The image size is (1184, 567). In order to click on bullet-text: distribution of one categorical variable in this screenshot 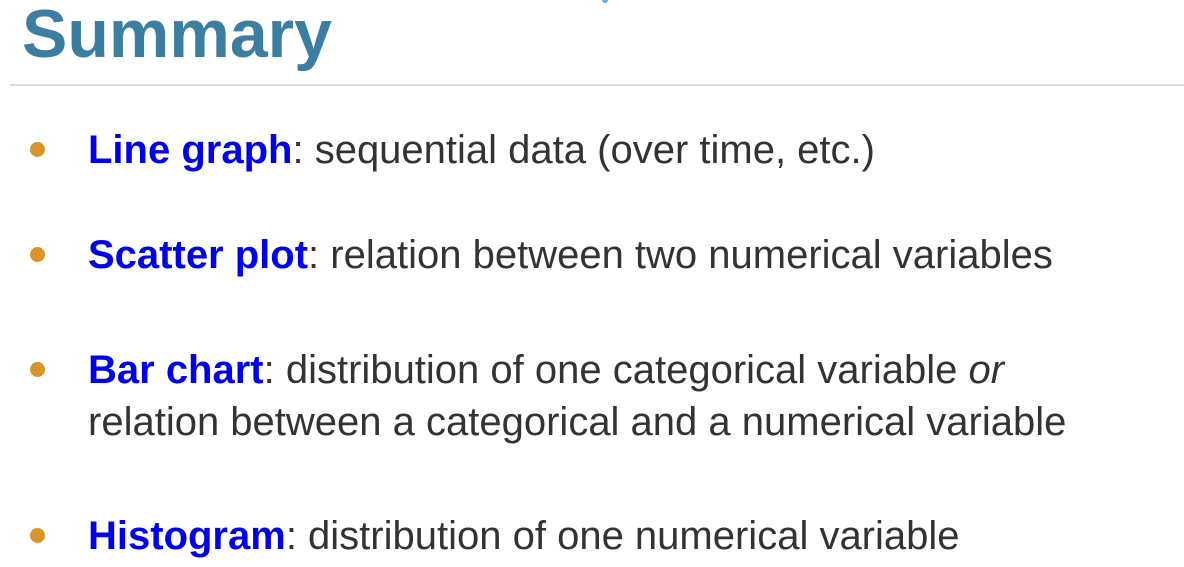, I will do `click(621, 370)`.